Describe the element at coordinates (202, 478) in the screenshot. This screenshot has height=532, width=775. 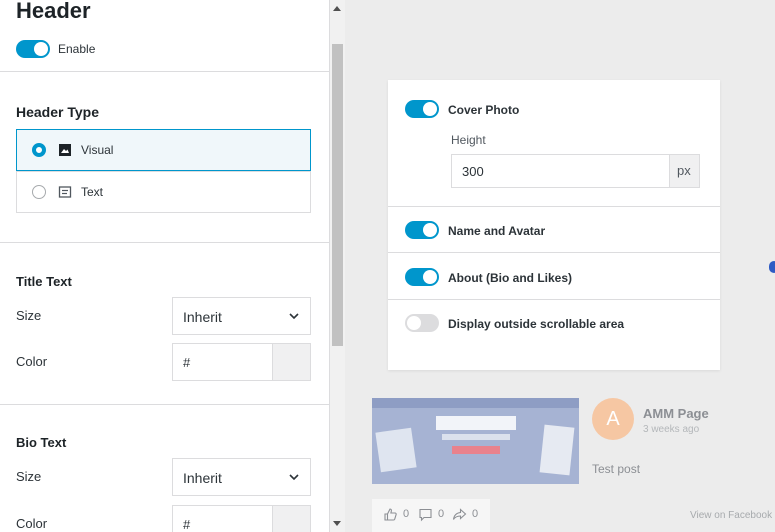
I see `bio-size-value: Inherit` at that location.